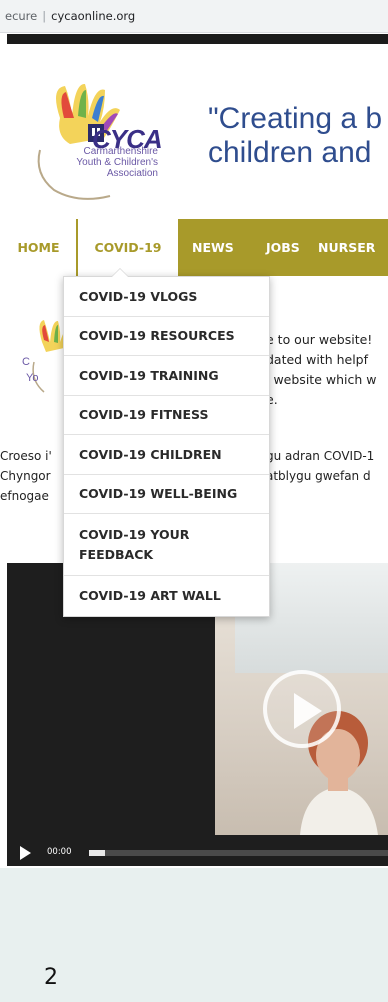 The height and width of the screenshot is (1002, 388). I want to click on site-tagline: "Creating a b children and, so click(295, 136).